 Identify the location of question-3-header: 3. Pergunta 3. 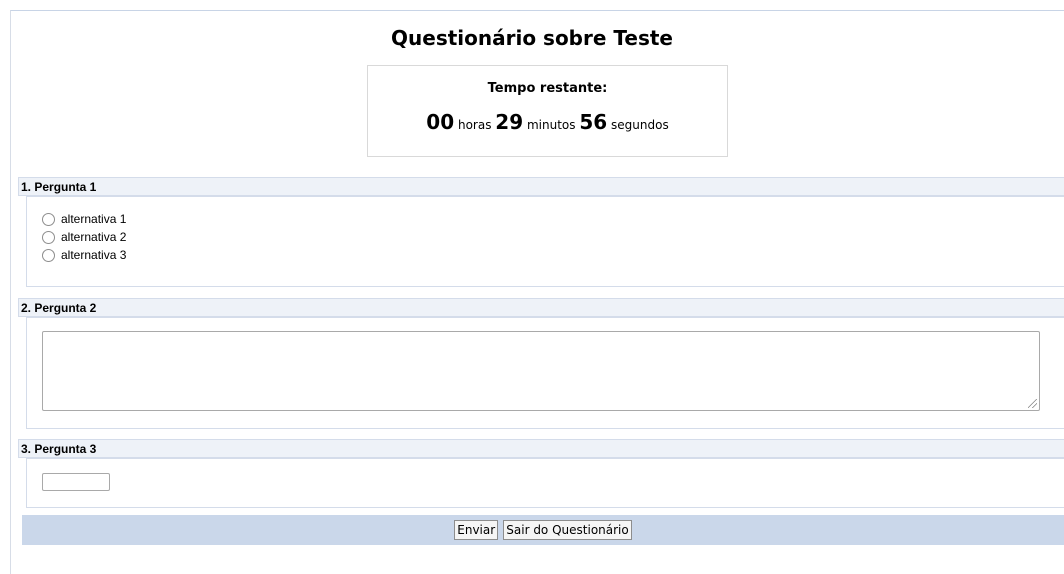
(541, 448).